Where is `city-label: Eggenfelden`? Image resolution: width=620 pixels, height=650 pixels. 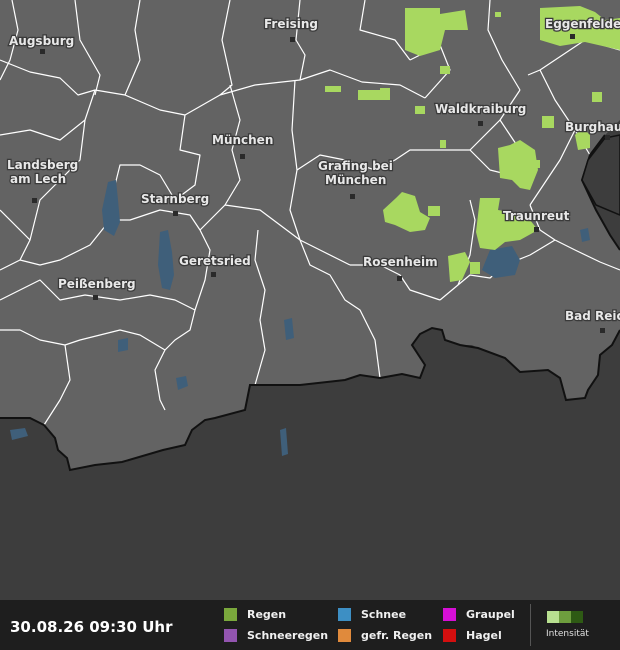
city-label: Eggenfelden is located at coordinates (582, 24).